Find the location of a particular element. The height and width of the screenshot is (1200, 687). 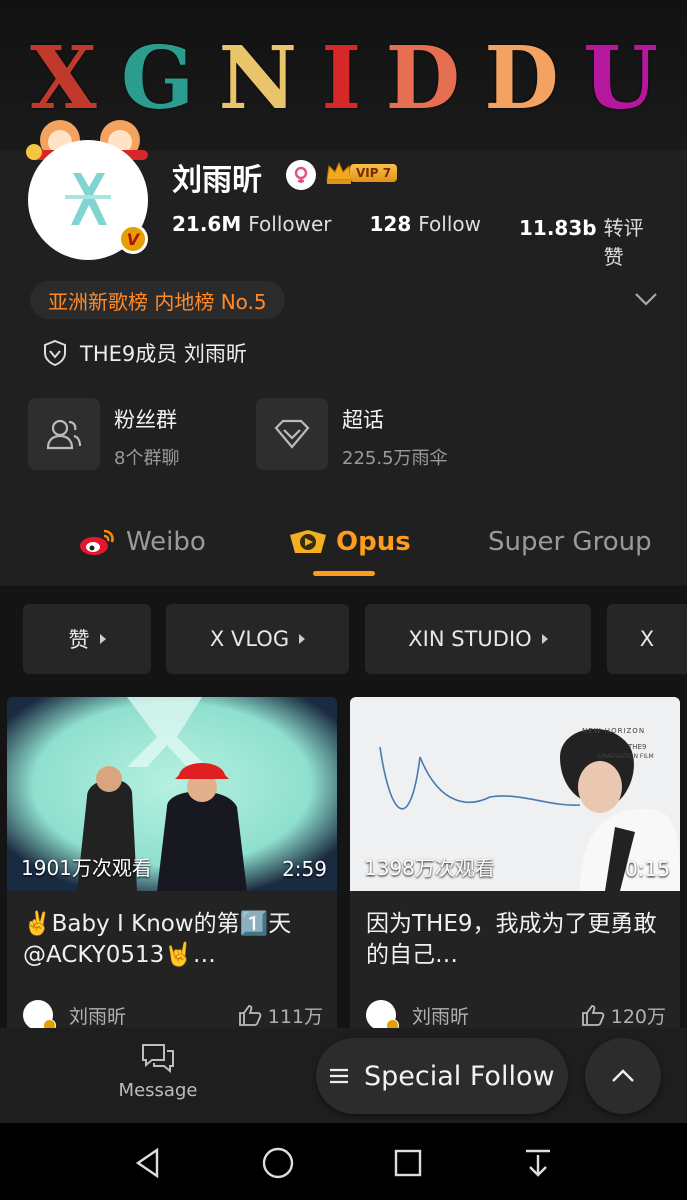

bottom-action-bar: Message Special Follow is located at coordinates (343, 1075).